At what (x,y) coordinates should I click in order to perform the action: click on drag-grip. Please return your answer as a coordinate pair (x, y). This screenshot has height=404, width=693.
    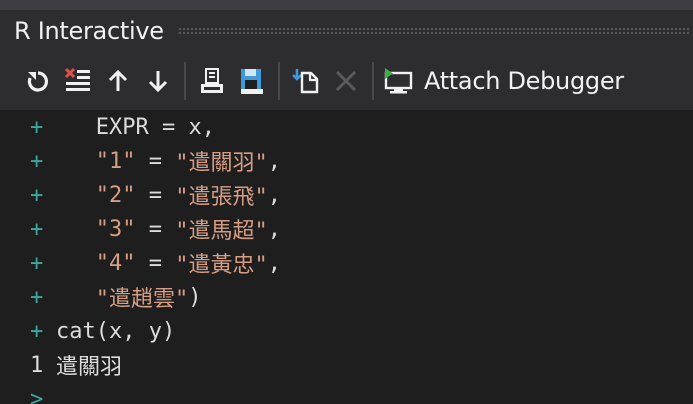
    Looking at the image, I should click on (433, 31).